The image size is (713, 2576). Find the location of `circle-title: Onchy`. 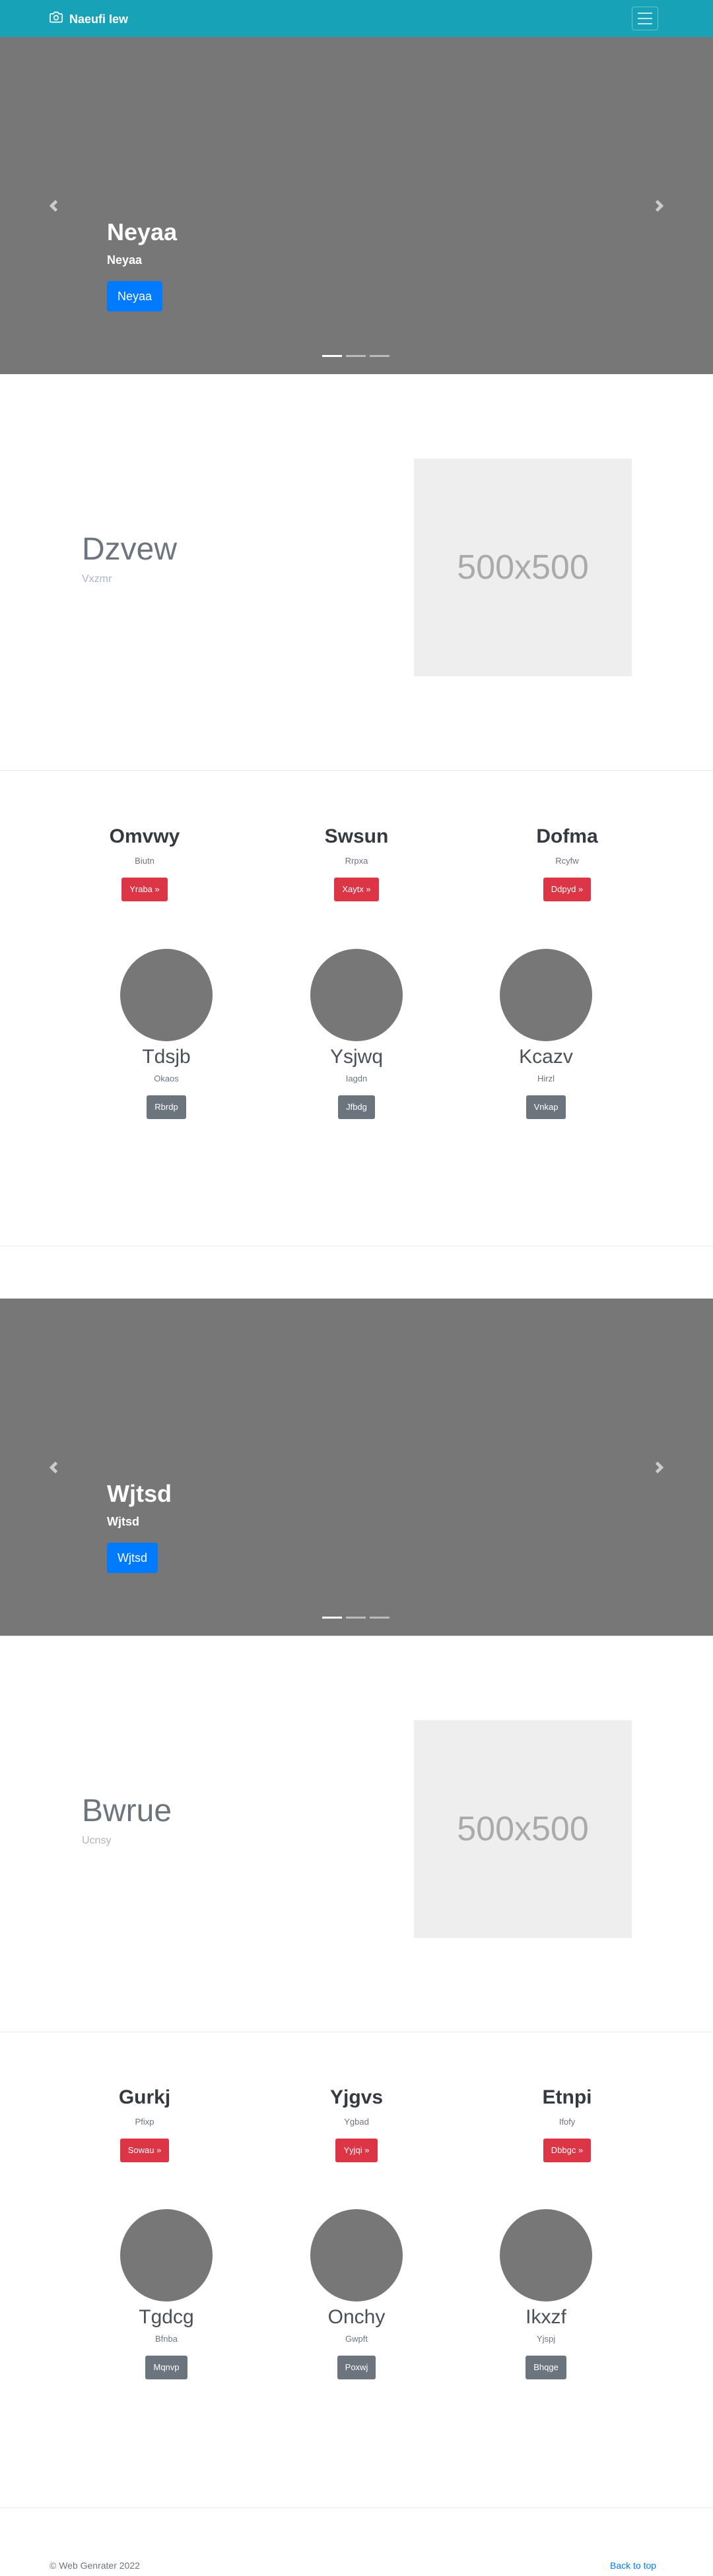

circle-title: Onchy is located at coordinates (356, 2317).